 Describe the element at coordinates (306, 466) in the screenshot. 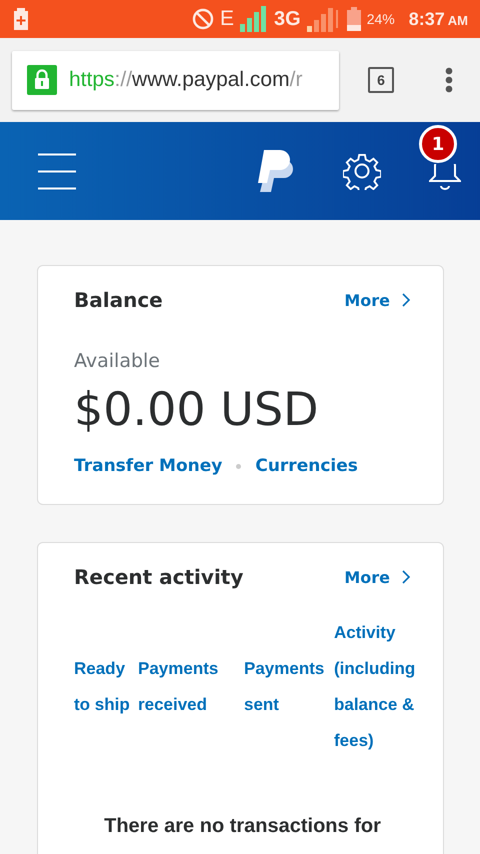

I see `balance-link: Currencies` at that location.